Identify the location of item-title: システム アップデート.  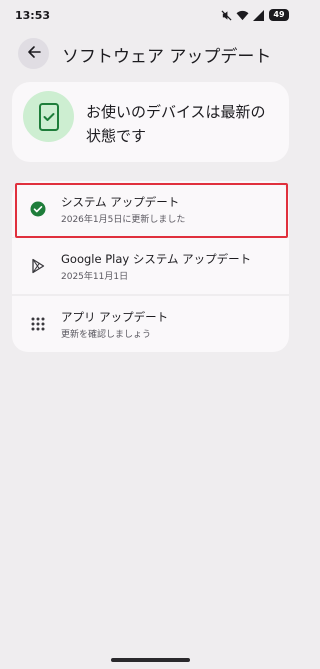
(120, 202).